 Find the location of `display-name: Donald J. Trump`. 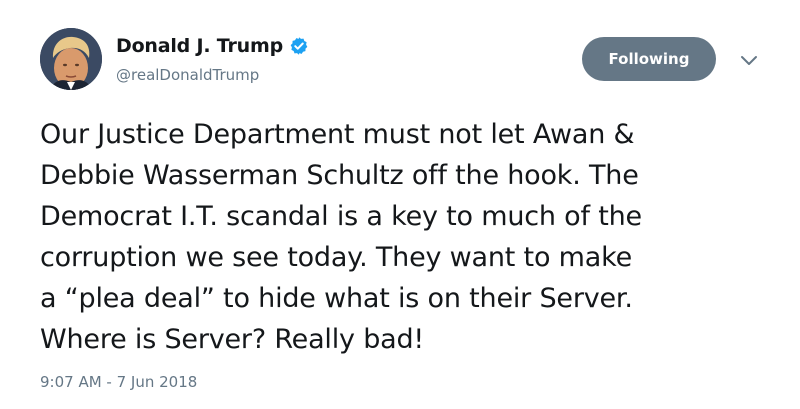

display-name: Donald J. Trump is located at coordinates (199, 46).